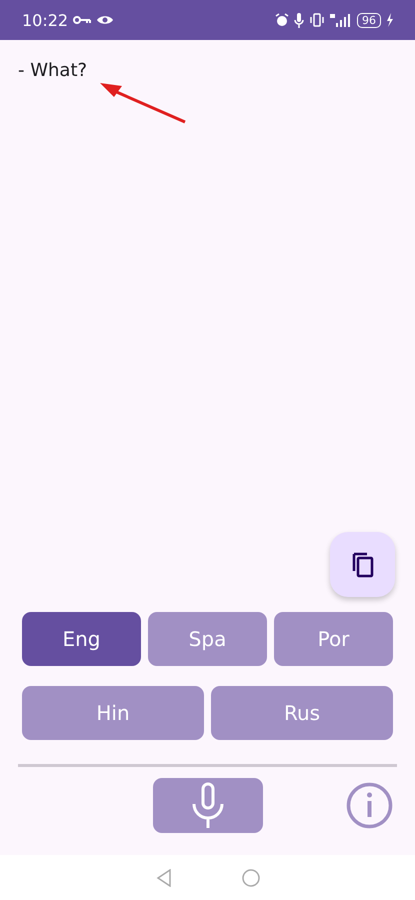 The width and height of the screenshot is (415, 900). Describe the element at coordinates (81, 639) in the screenshot. I see `language-button: Eng` at that location.